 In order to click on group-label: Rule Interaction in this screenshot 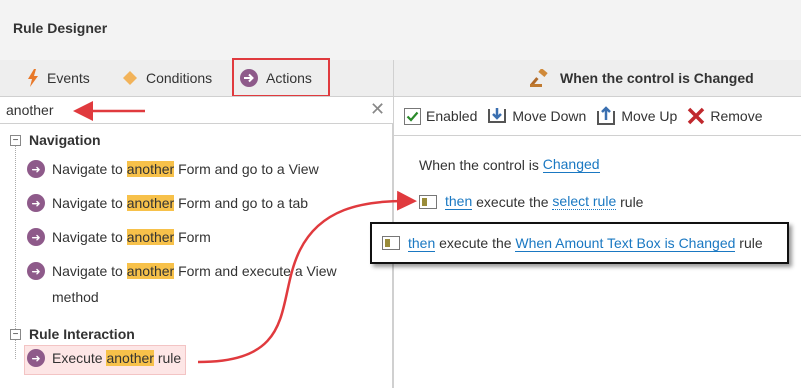, I will do `click(82, 334)`.